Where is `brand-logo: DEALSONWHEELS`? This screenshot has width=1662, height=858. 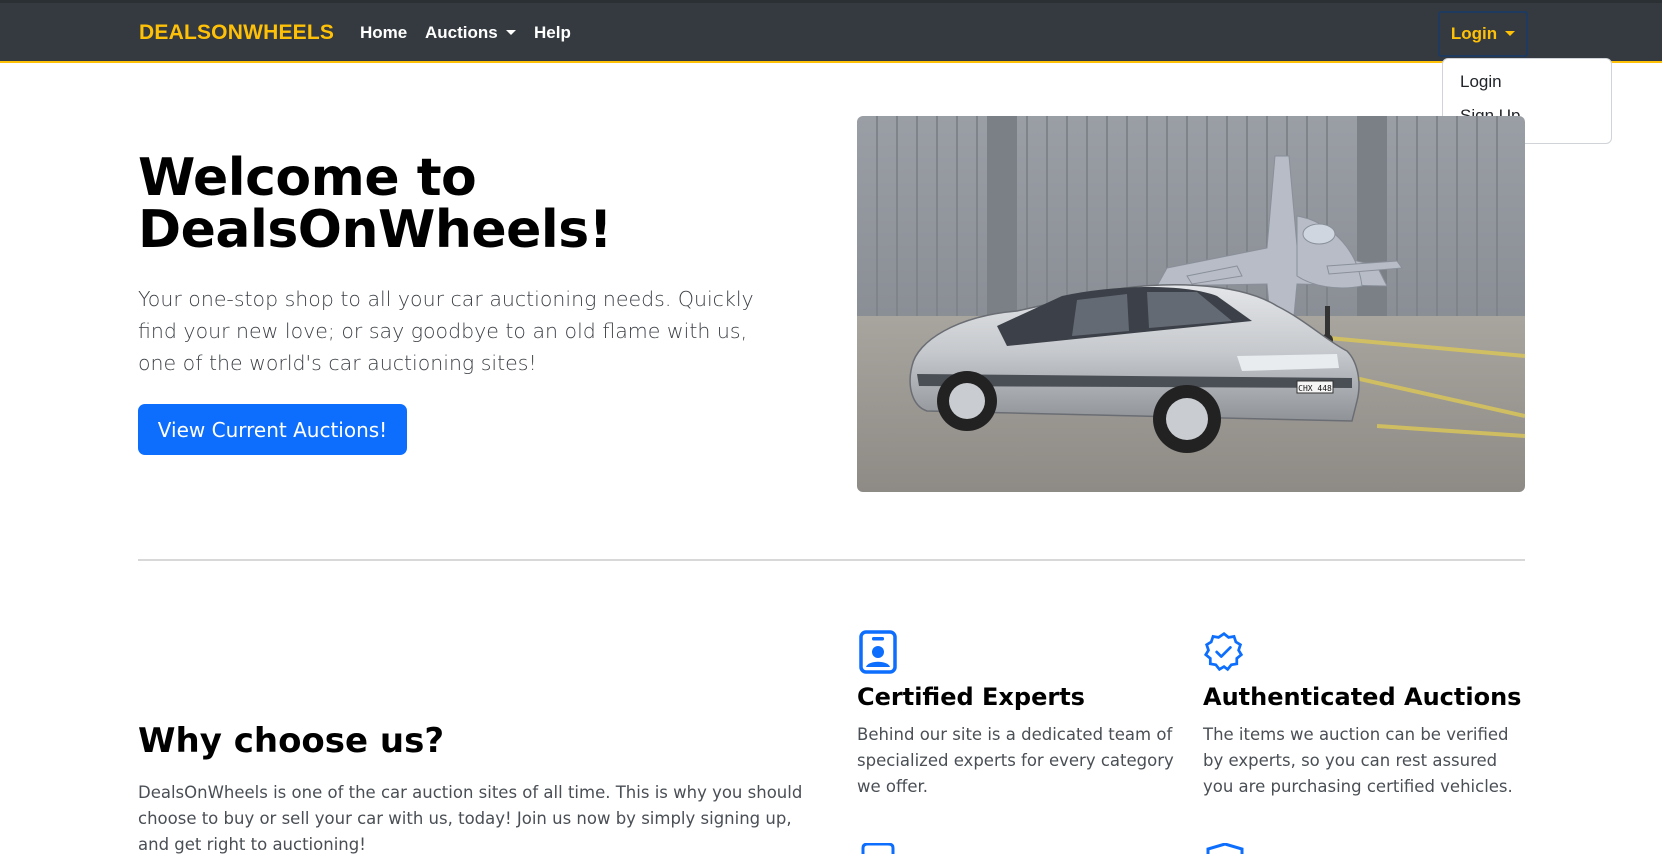 brand-logo: DEALSONWHEELS is located at coordinates (236, 33).